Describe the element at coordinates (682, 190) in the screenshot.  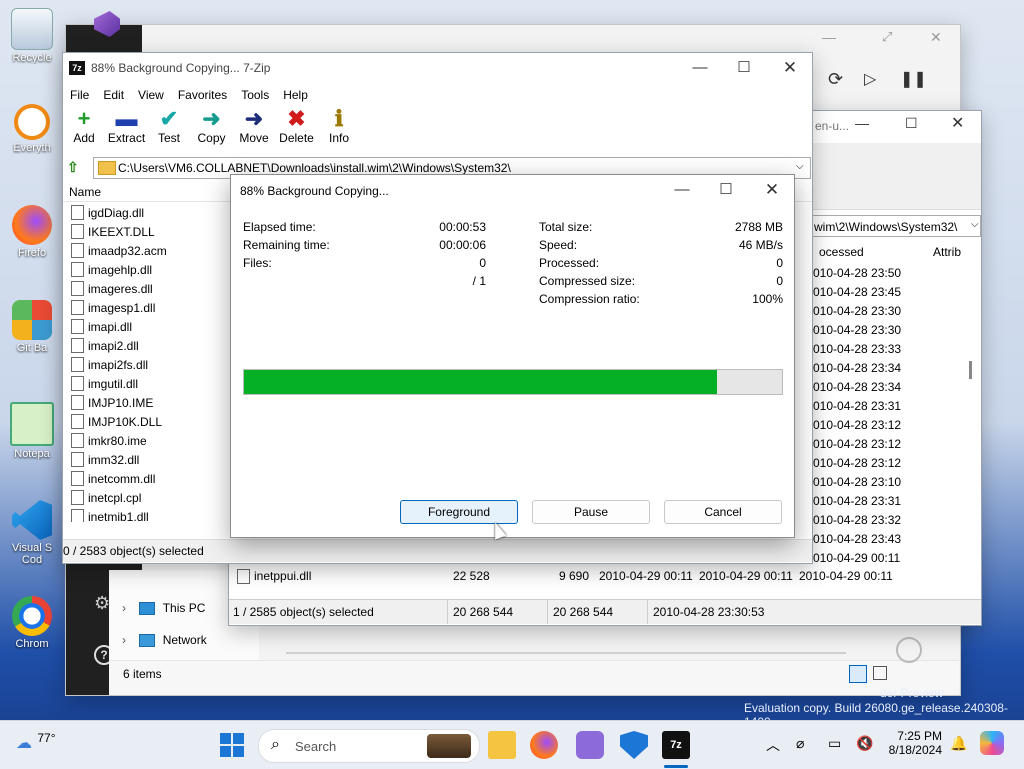
I see `dialog-minimize-button: —` at that location.